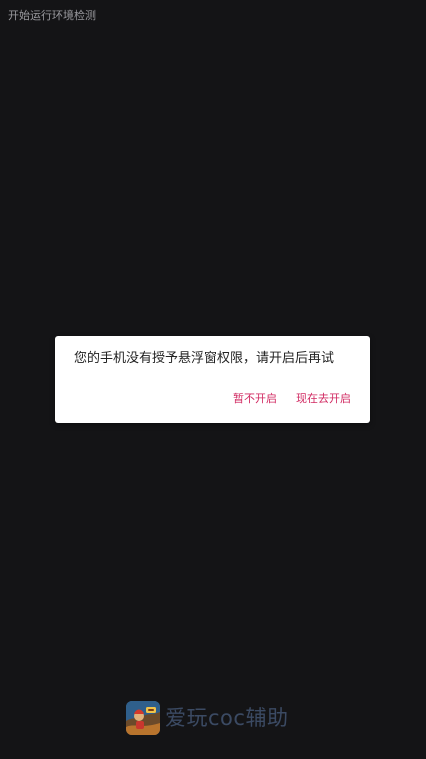 This screenshot has height=759, width=426. What do you see at coordinates (292, 399) in the screenshot?
I see `dialog-actions: 暂不开启 现在去开启` at bounding box center [292, 399].